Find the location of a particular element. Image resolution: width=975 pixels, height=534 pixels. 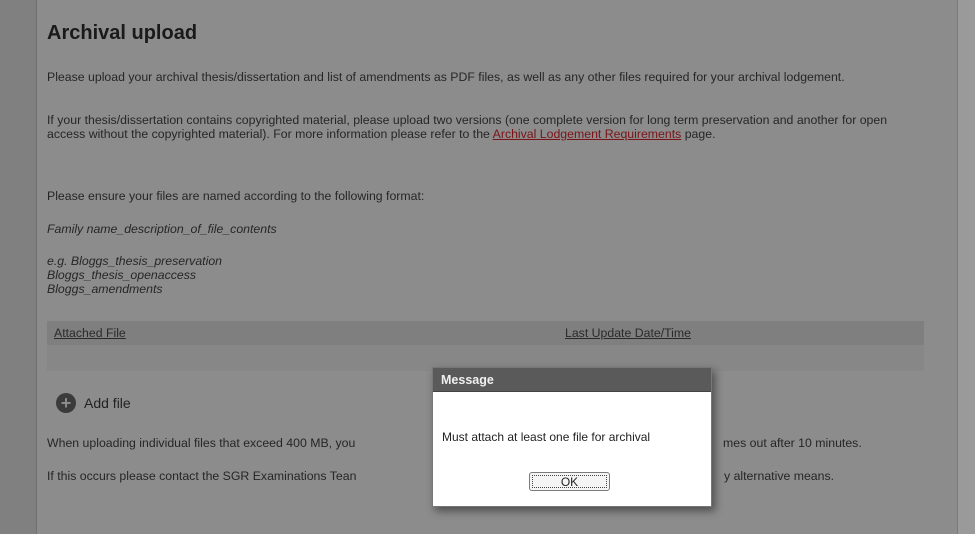

archival-lodgement-requirements-link: Archival Lodgement Requirements is located at coordinates (587, 134).